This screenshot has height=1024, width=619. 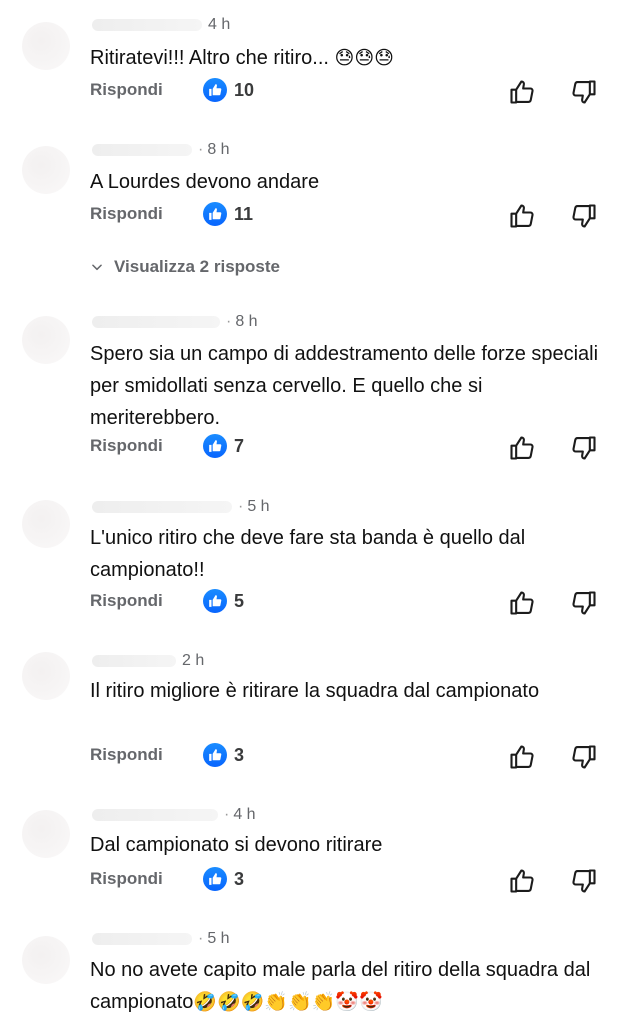 What do you see at coordinates (205, 182) in the screenshot?
I see `comment-text: A Lourdes devono andare` at bounding box center [205, 182].